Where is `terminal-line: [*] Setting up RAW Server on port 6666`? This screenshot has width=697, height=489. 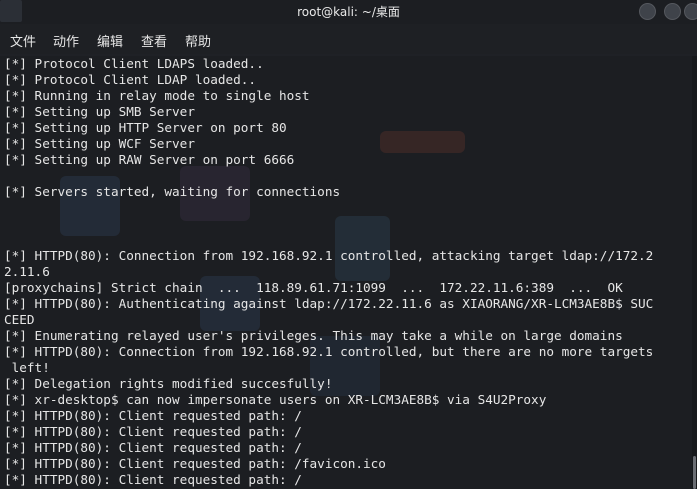
terminal-line: [*] Setting up RAW Server on port 6666 is located at coordinates (149, 159).